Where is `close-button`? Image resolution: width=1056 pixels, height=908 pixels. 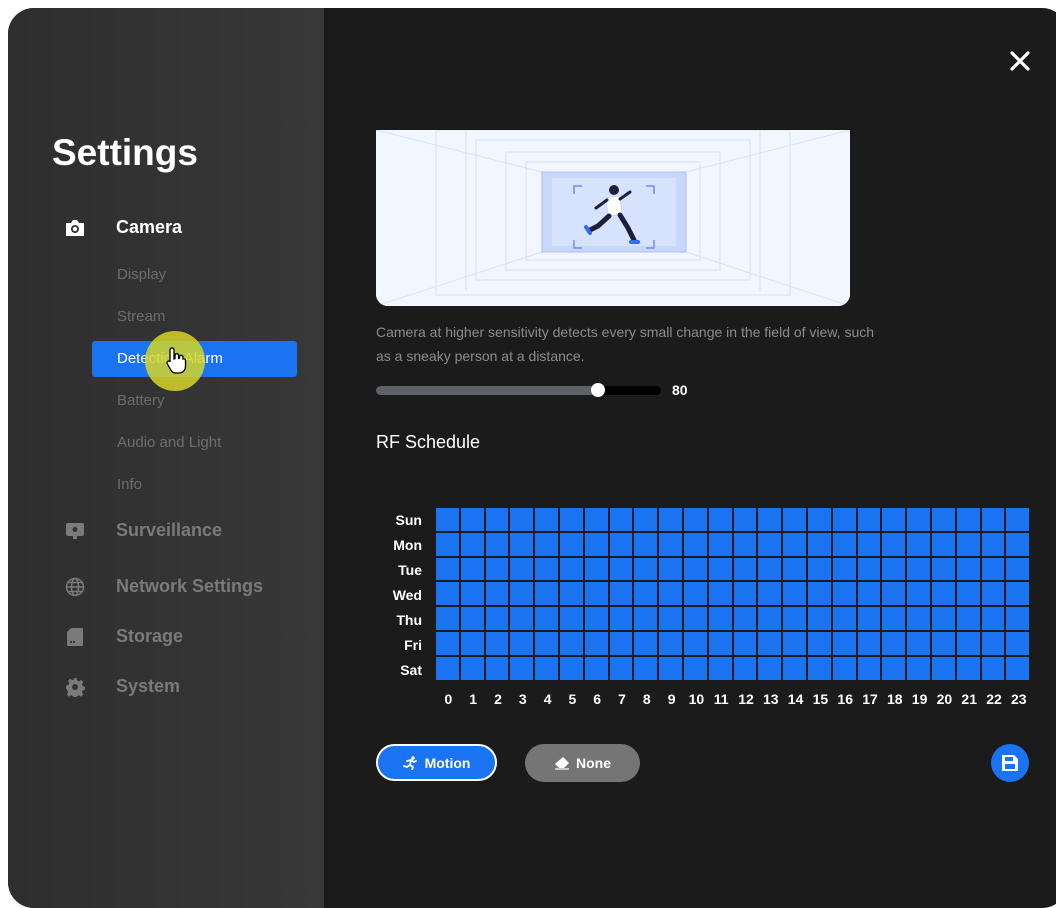 close-button is located at coordinates (1020, 62).